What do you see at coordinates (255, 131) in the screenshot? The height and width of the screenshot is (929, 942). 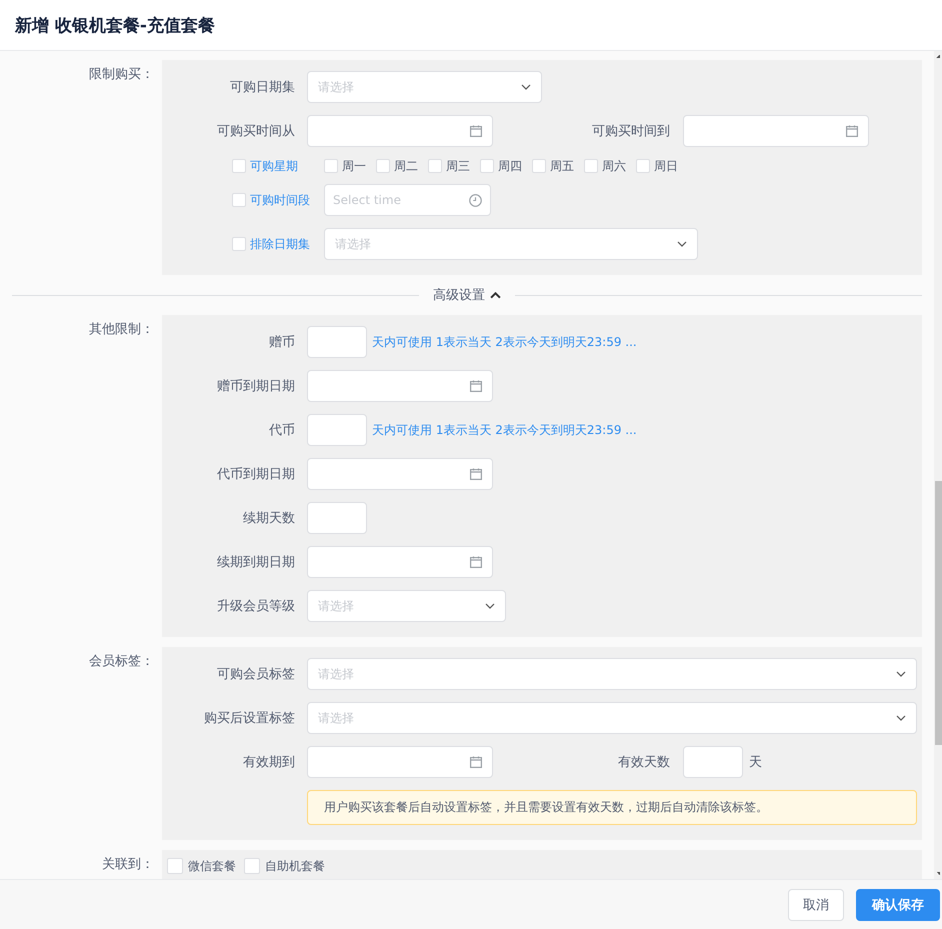 I see `field-label: 可购买时间从` at bounding box center [255, 131].